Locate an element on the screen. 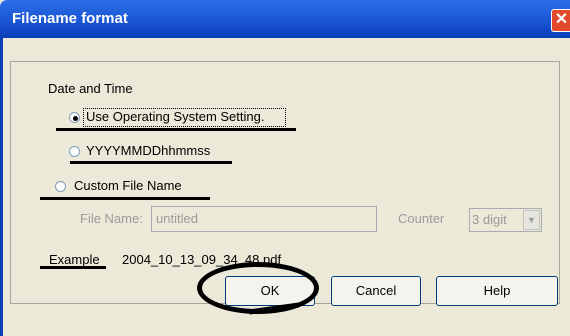 The width and height of the screenshot is (570, 336). example-value: 2004_10_13_09_34_48.pdf is located at coordinates (202, 259).